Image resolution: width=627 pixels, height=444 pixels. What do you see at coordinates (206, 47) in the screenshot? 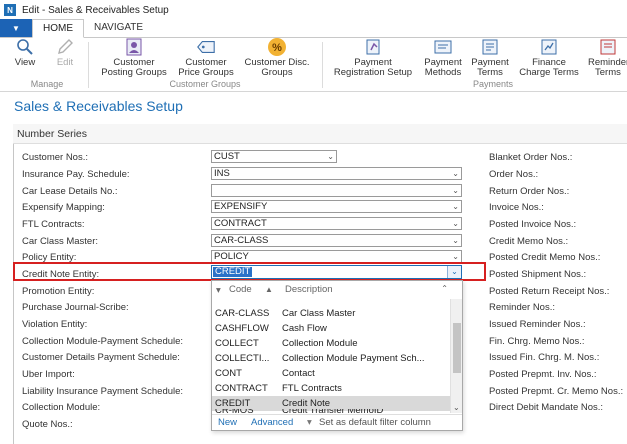
I see `price-tag-icon` at bounding box center [206, 47].